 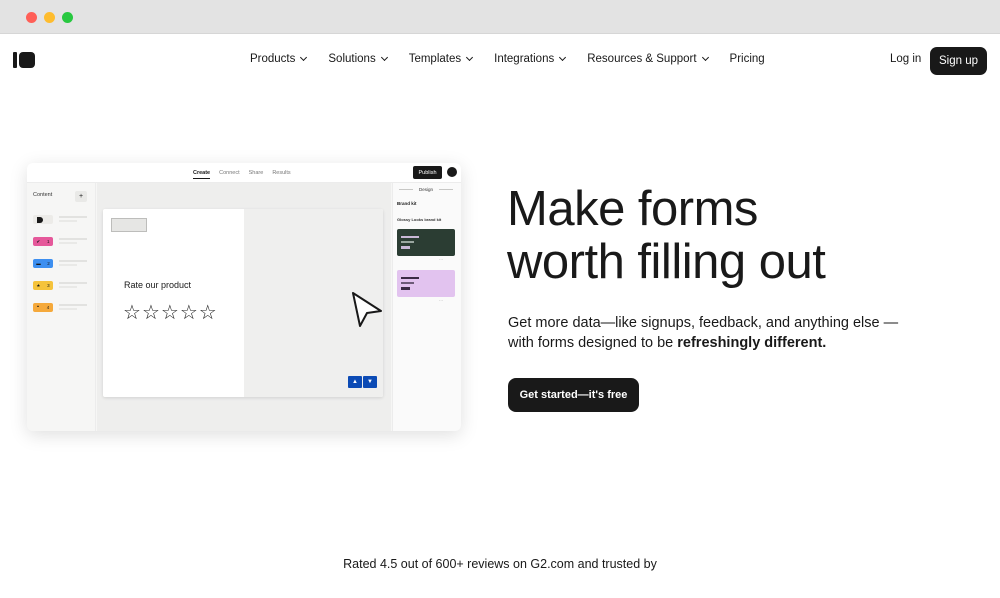 I want to click on chevron-down-icon: ▼, so click(x=370, y=382).